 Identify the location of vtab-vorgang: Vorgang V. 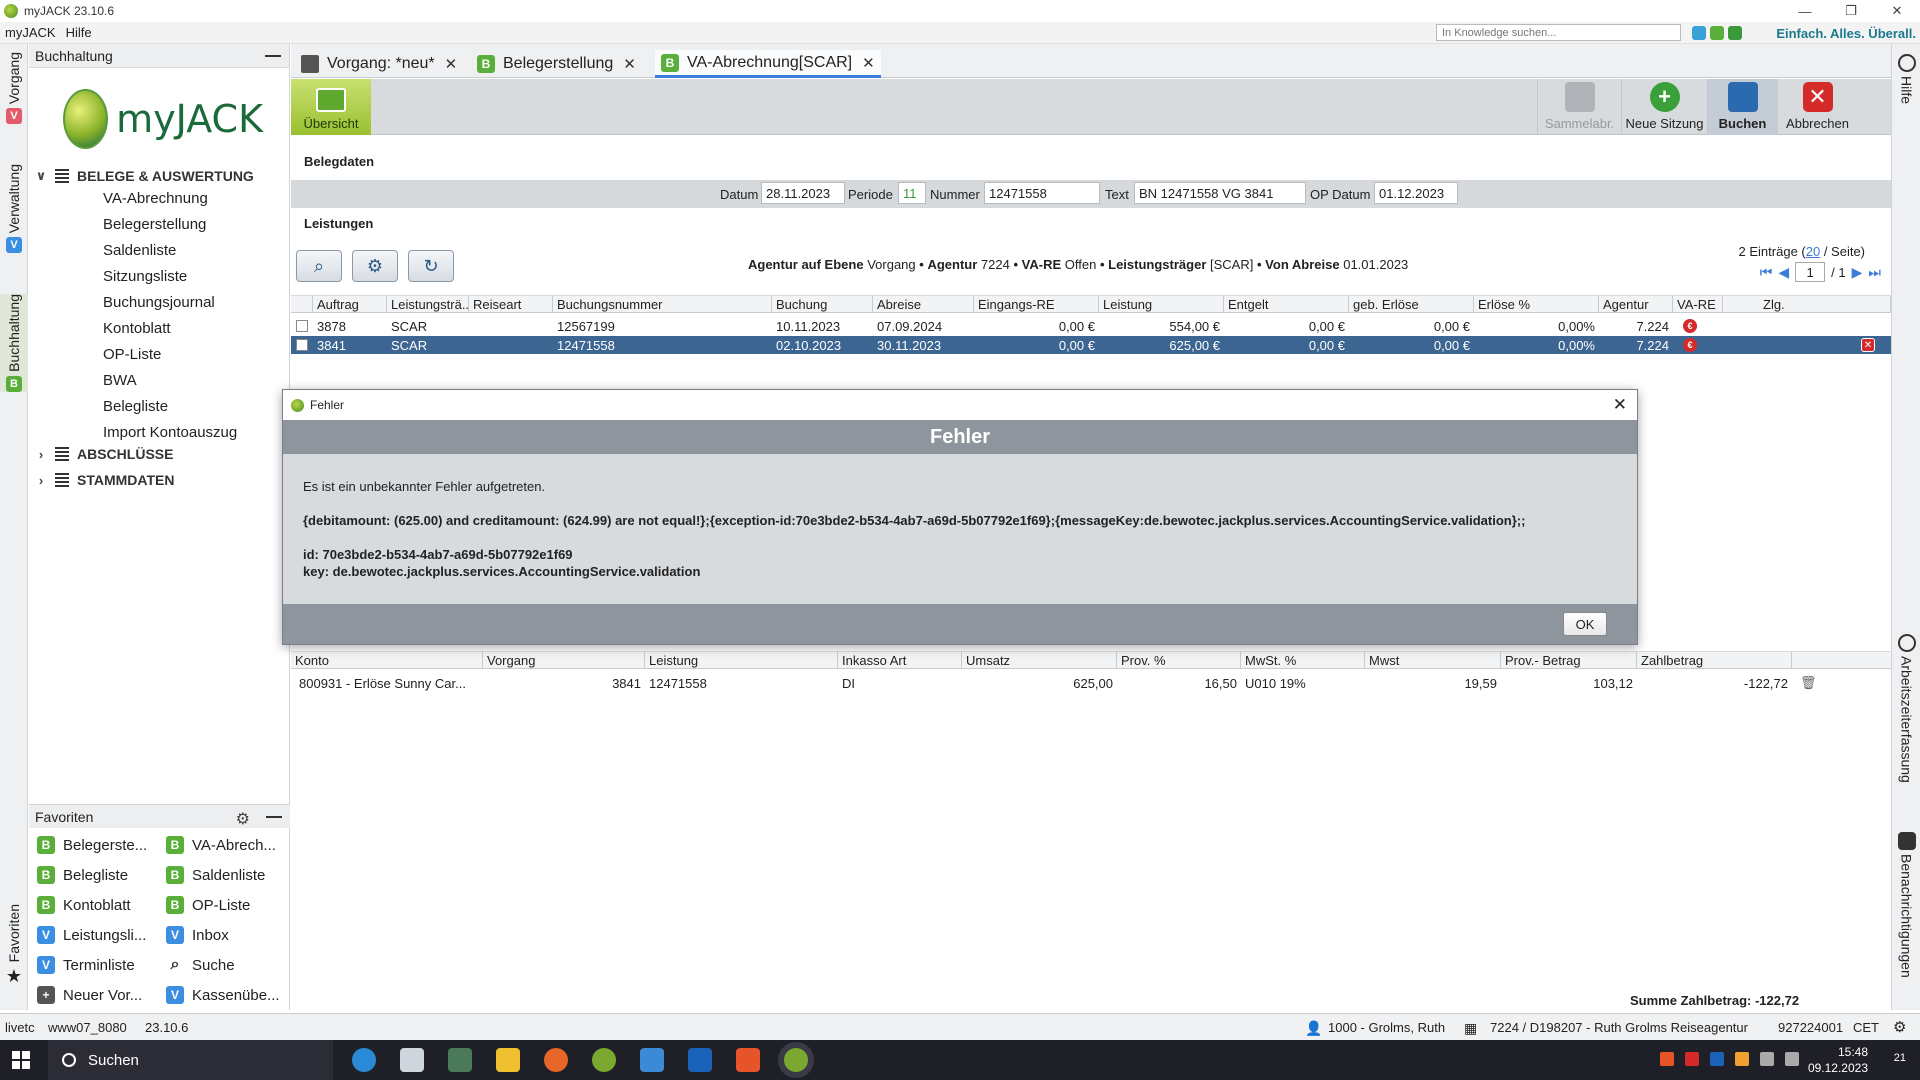
(14, 88).